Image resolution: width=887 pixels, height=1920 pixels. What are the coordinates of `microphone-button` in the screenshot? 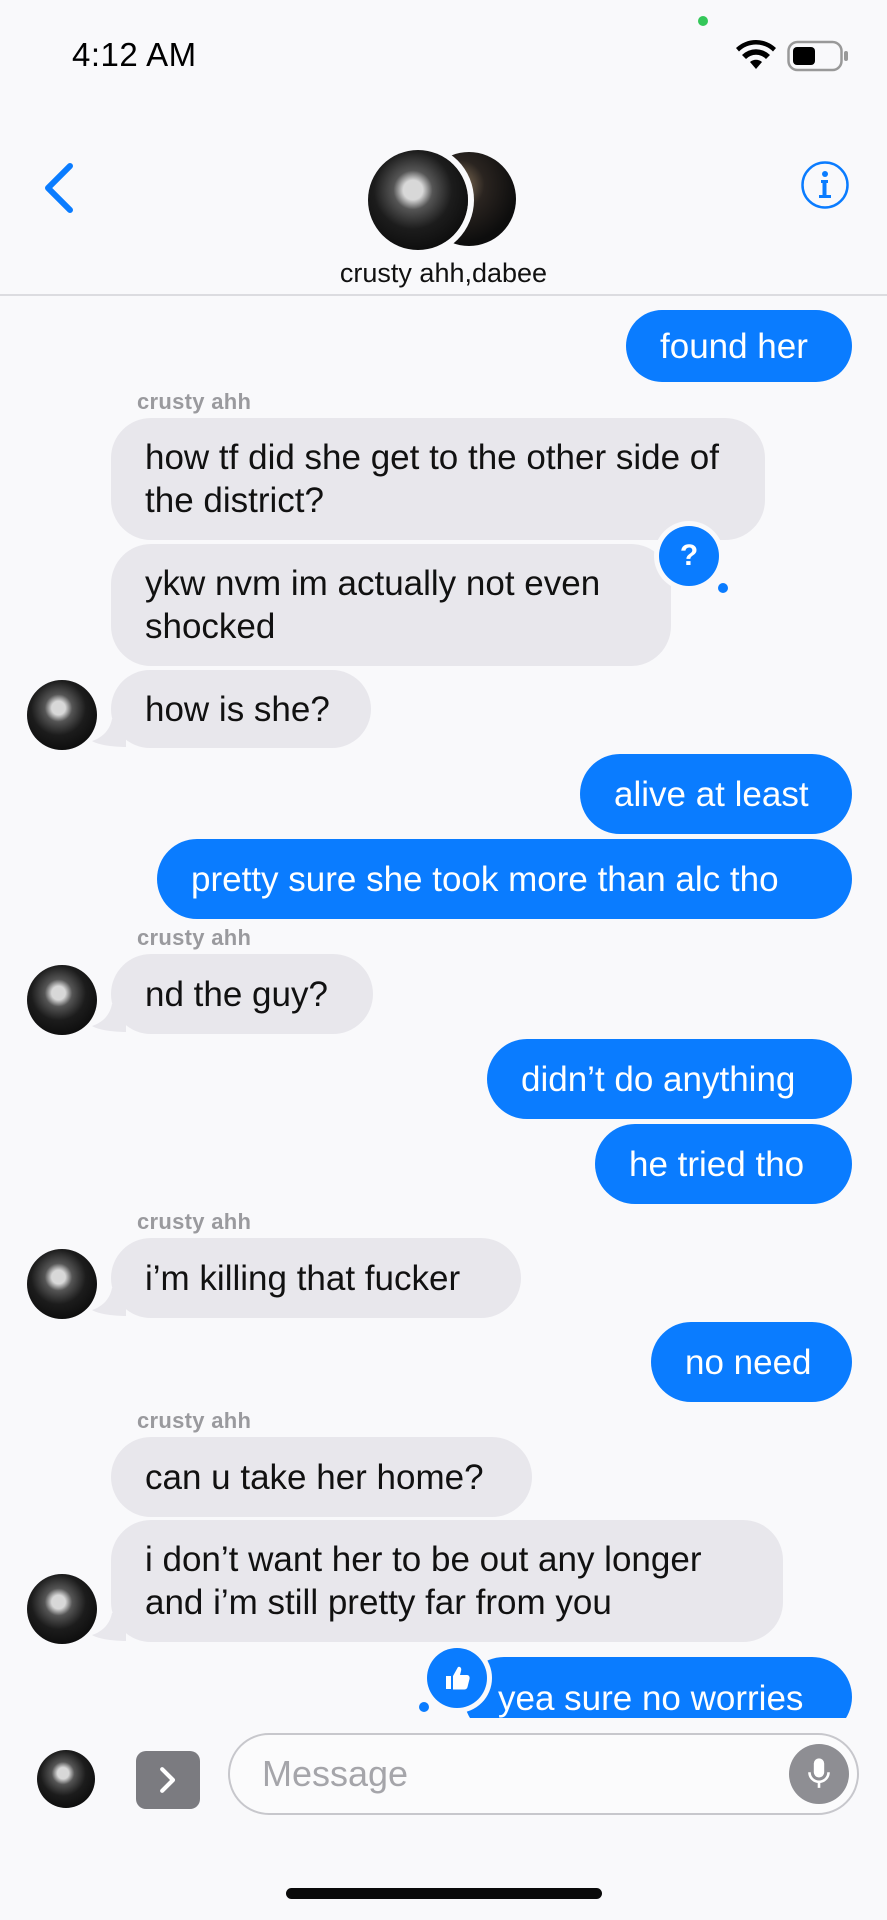 It's located at (819, 1774).